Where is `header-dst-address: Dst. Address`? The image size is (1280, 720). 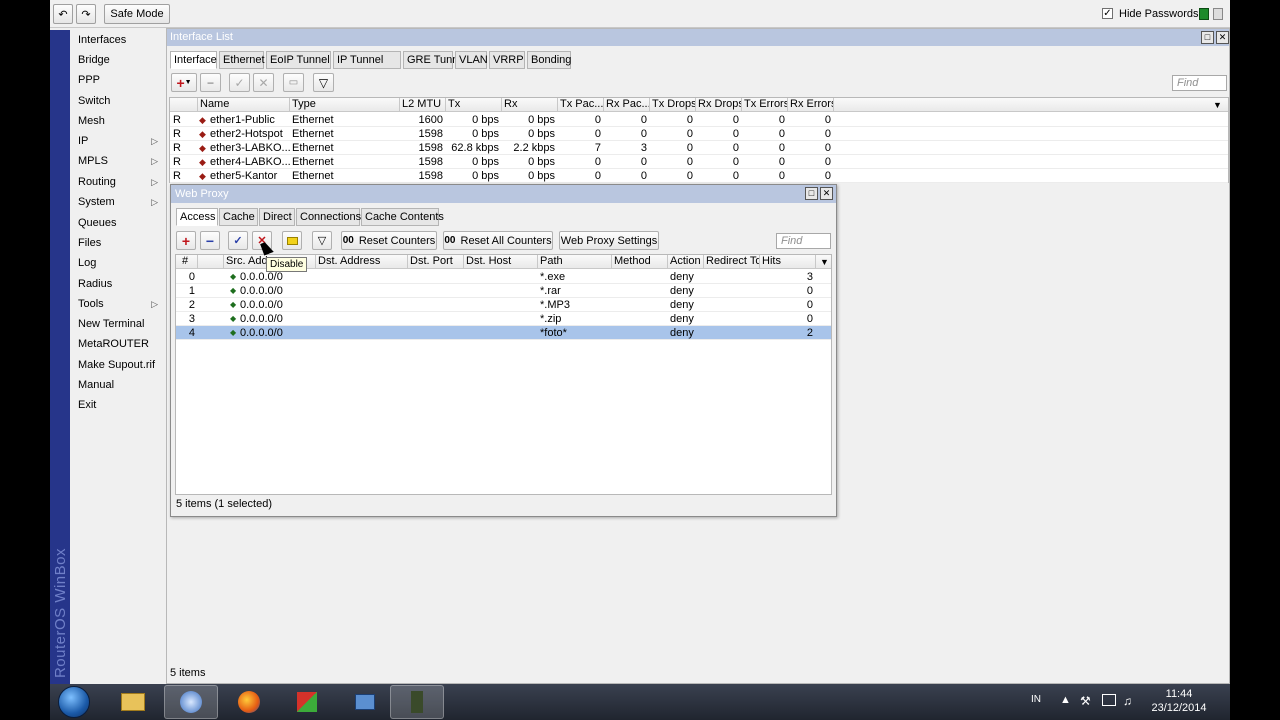 header-dst-address: Dst. Address is located at coordinates (362, 262).